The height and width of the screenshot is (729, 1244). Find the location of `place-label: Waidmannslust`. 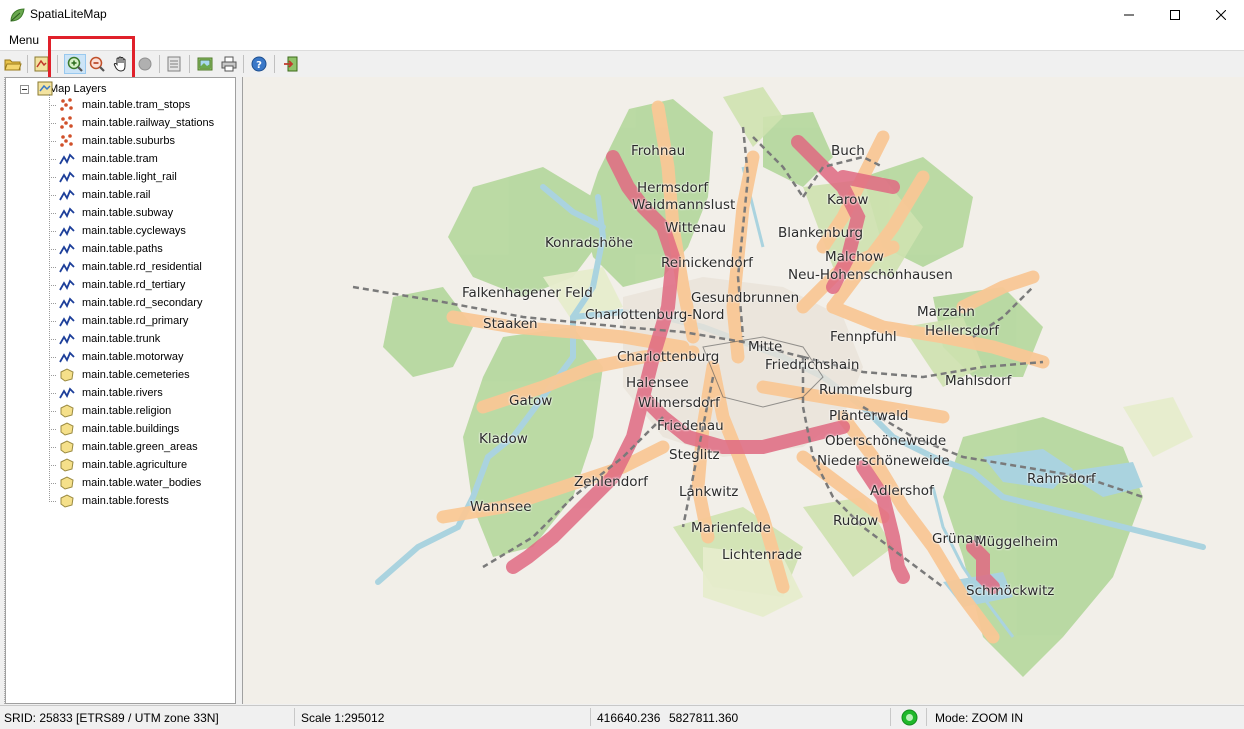

place-label: Waidmannslust is located at coordinates (684, 205).